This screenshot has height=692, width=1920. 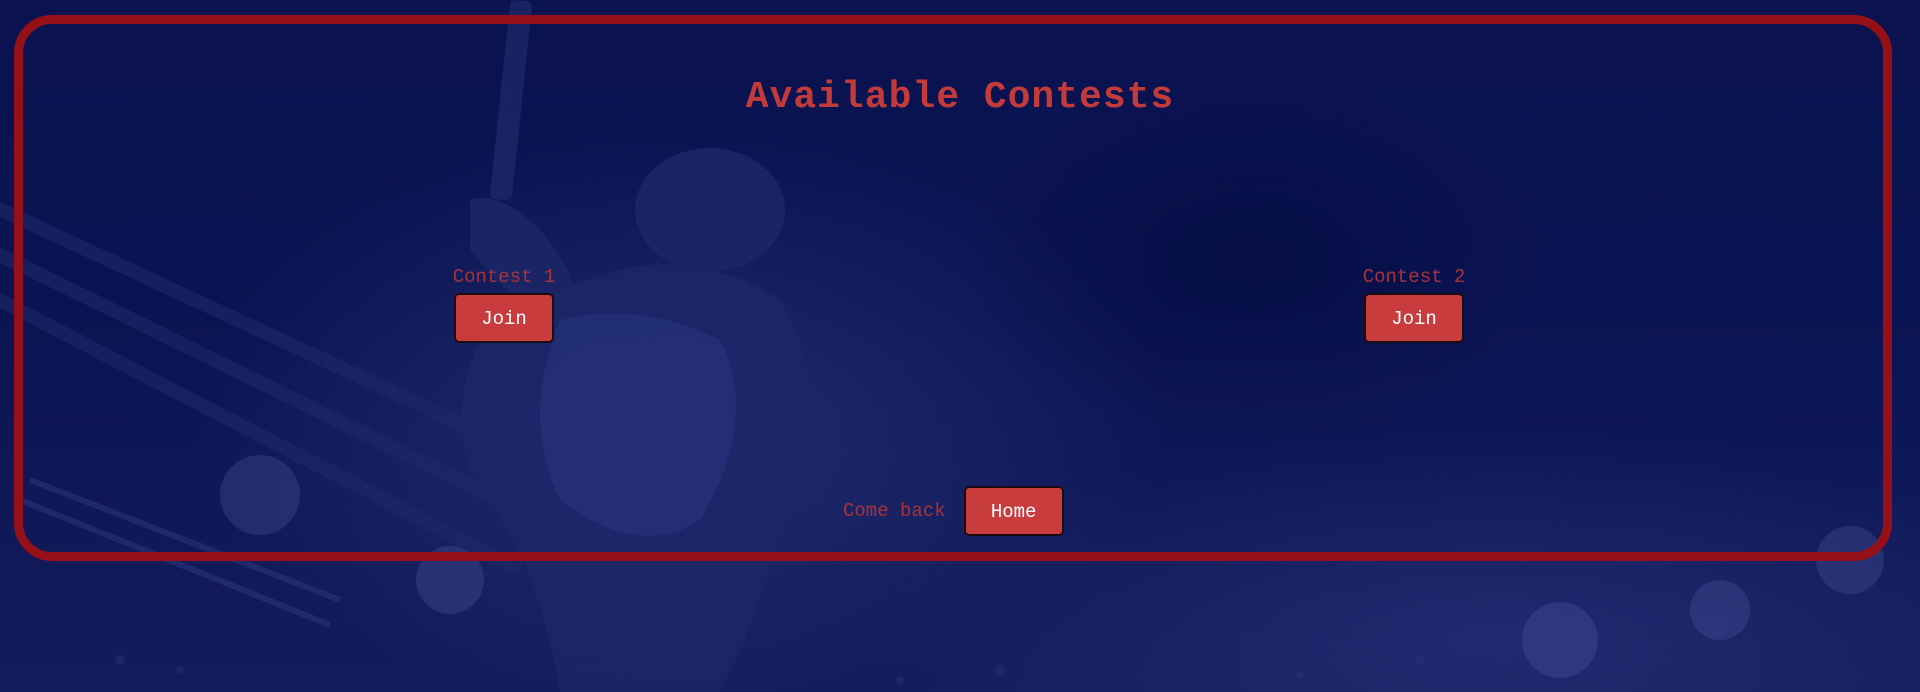 I want to click on contest-label: Contest 2, so click(x=1414, y=277).